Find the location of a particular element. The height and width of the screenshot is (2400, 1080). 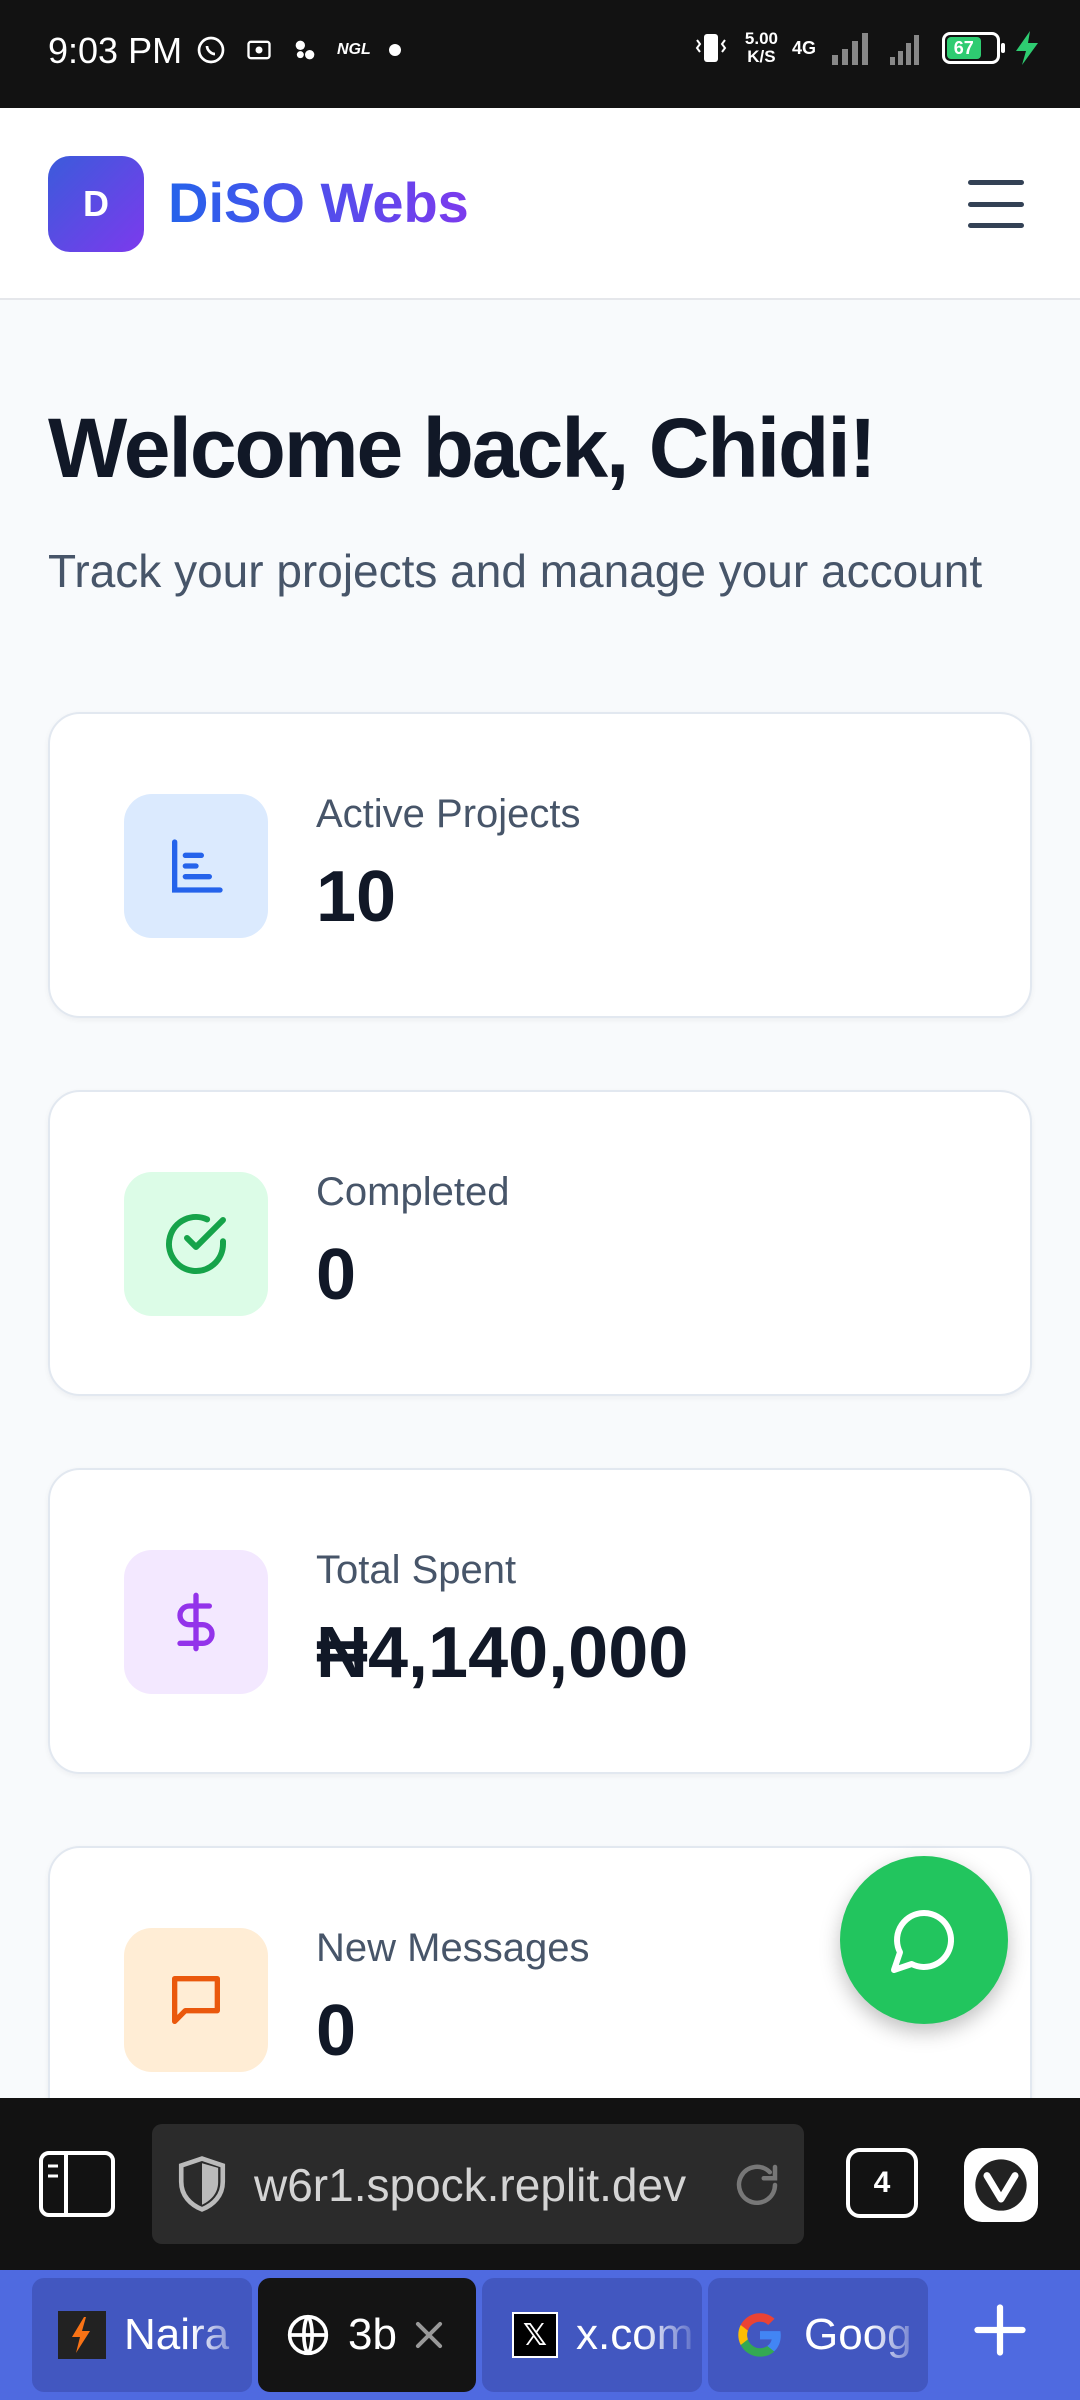

battery-icon: 67 is located at coordinates (973, 48).